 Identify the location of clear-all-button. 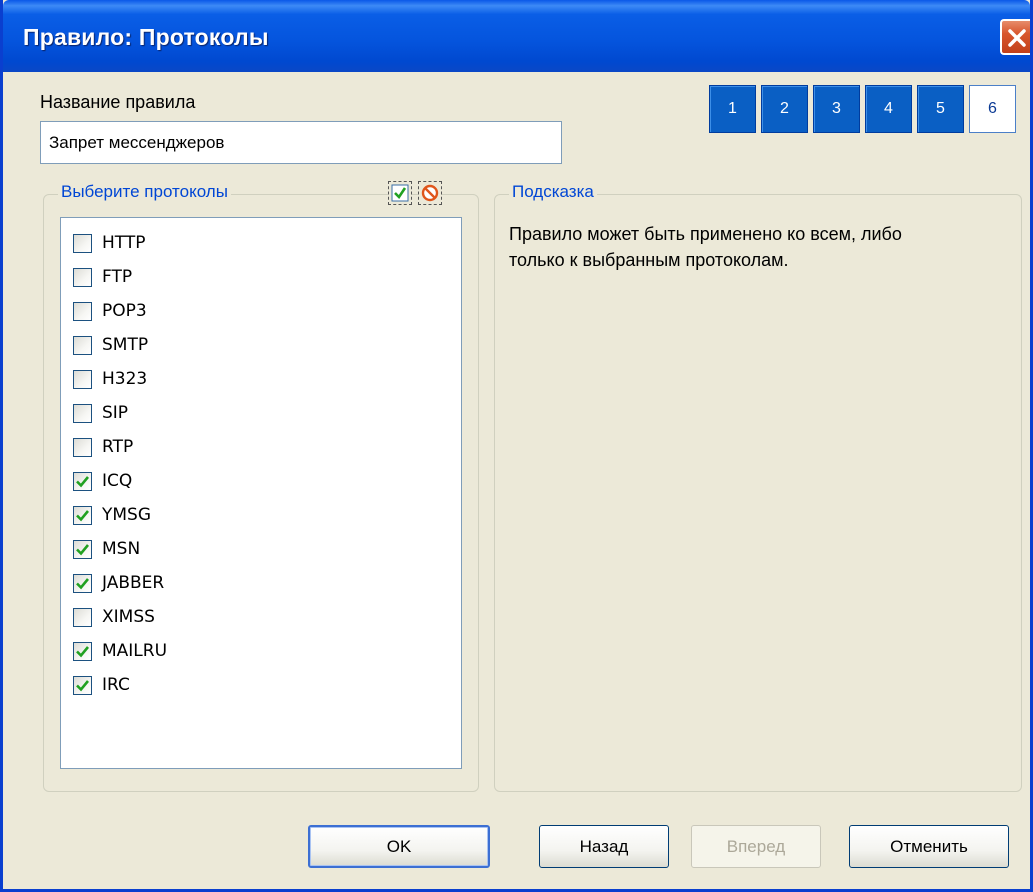
(430, 193).